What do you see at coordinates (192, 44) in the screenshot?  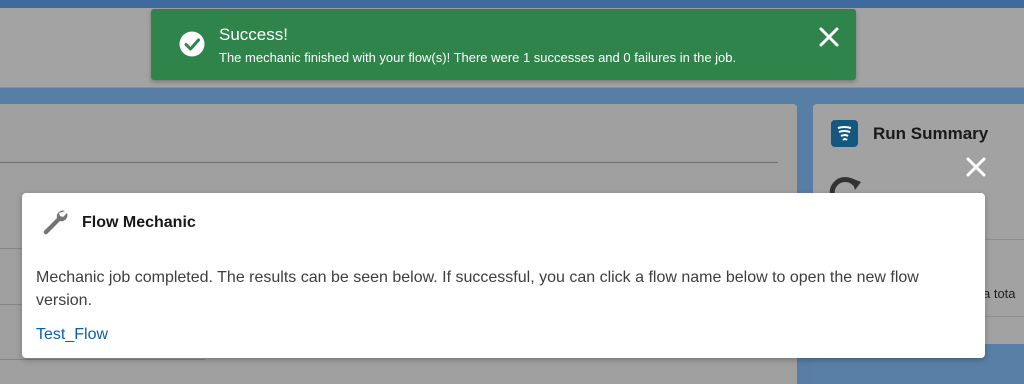 I see `check-circle-icon` at bounding box center [192, 44].